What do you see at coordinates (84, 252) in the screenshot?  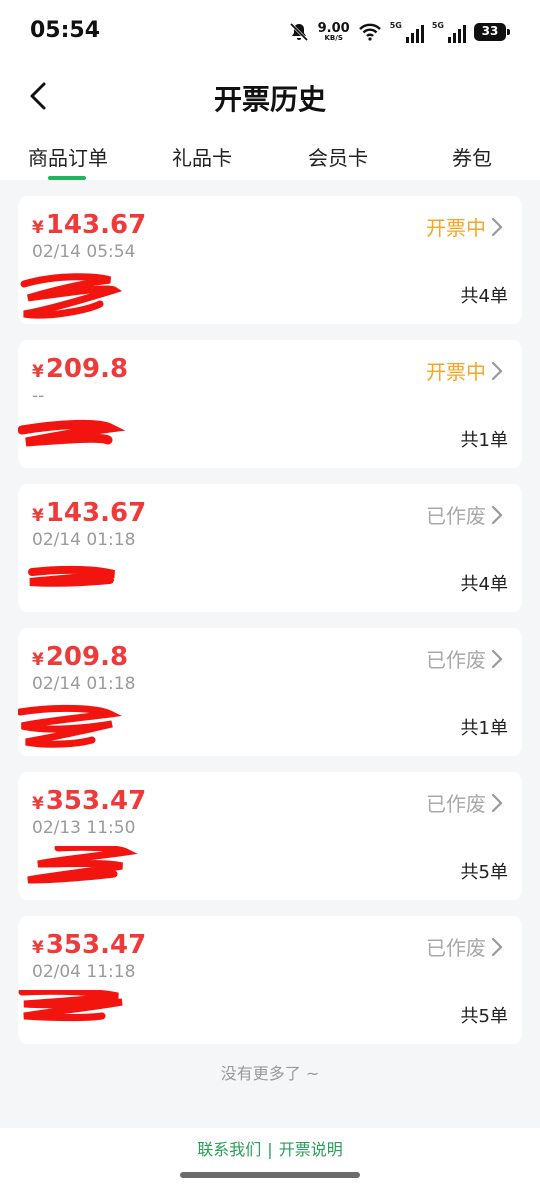 I see `invoice-date: 02/14 05:54` at bounding box center [84, 252].